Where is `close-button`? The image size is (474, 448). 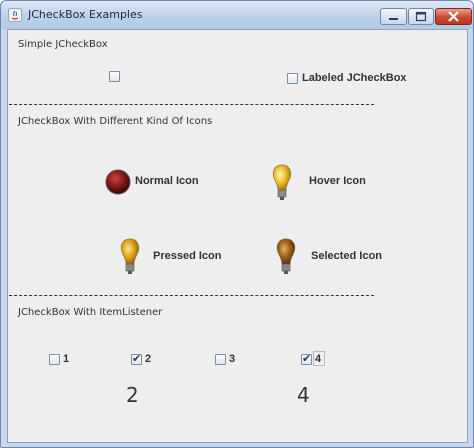
close-button is located at coordinates (453, 16).